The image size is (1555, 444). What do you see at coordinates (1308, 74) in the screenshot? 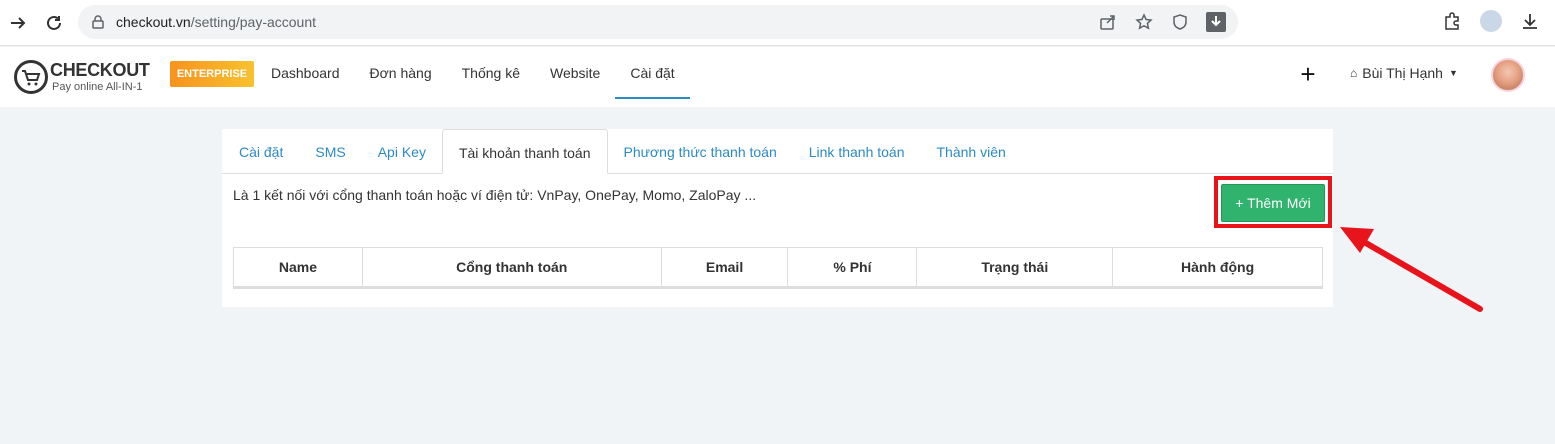
I see `plus-icon: +` at bounding box center [1308, 74].